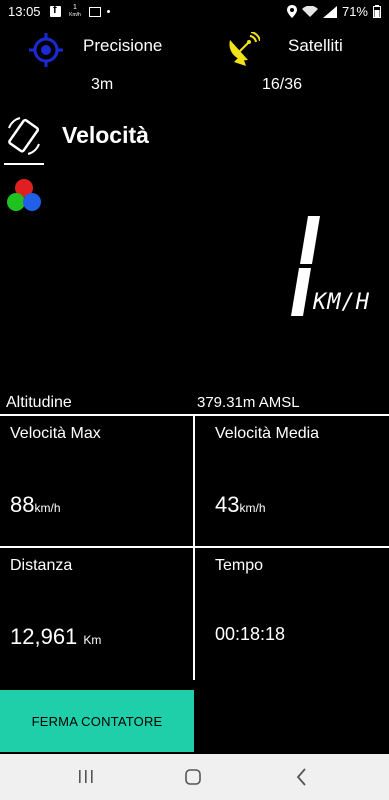 The image size is (389, 800). Describe the element at coordinates (248, 402) in the screenshot. I see `altitude-value: 379.31m AMSL` at that location.